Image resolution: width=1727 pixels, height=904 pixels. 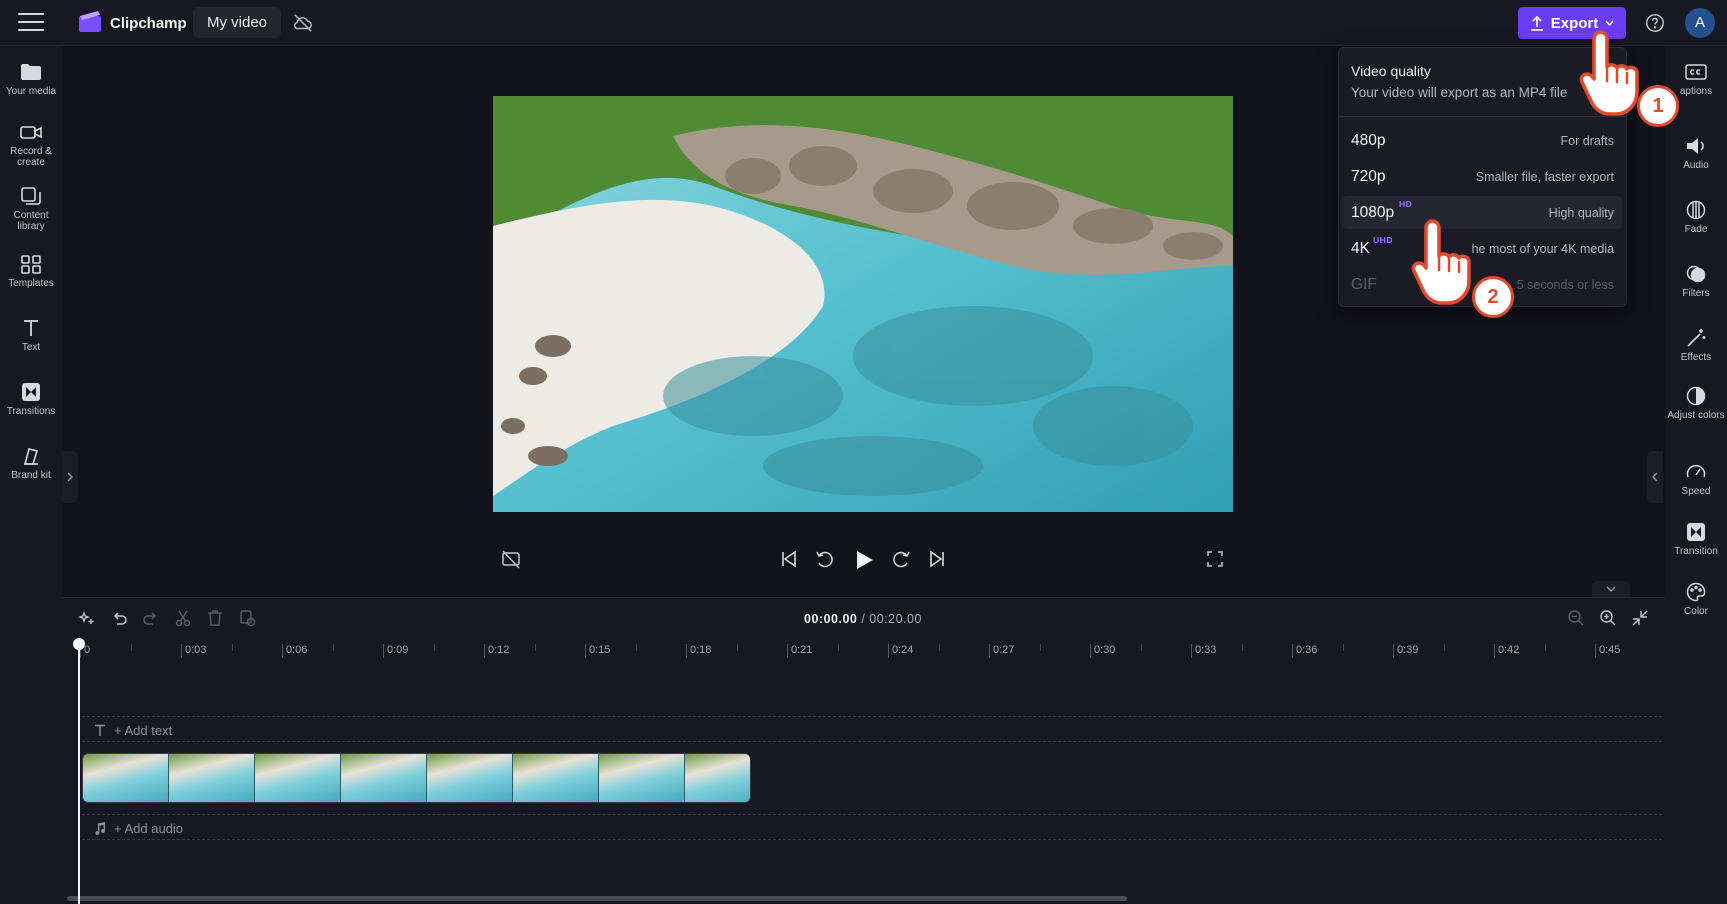 I want to click on skip-forward-icon, so click(x=937, y=559).